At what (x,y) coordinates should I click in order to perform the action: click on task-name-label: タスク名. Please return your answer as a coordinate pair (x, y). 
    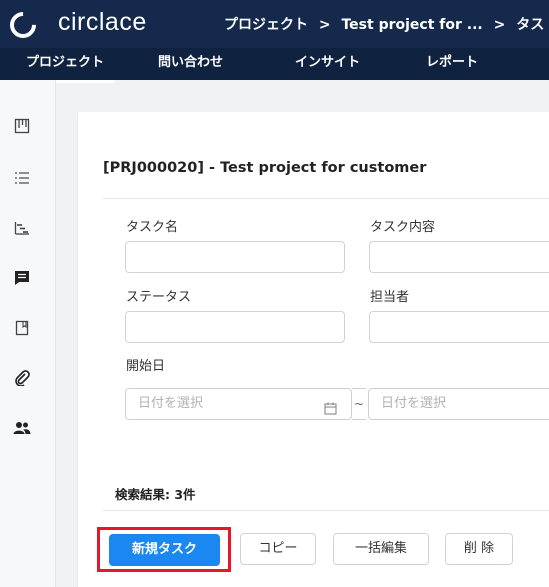
    Looking at the image, I should click on (152, 227).